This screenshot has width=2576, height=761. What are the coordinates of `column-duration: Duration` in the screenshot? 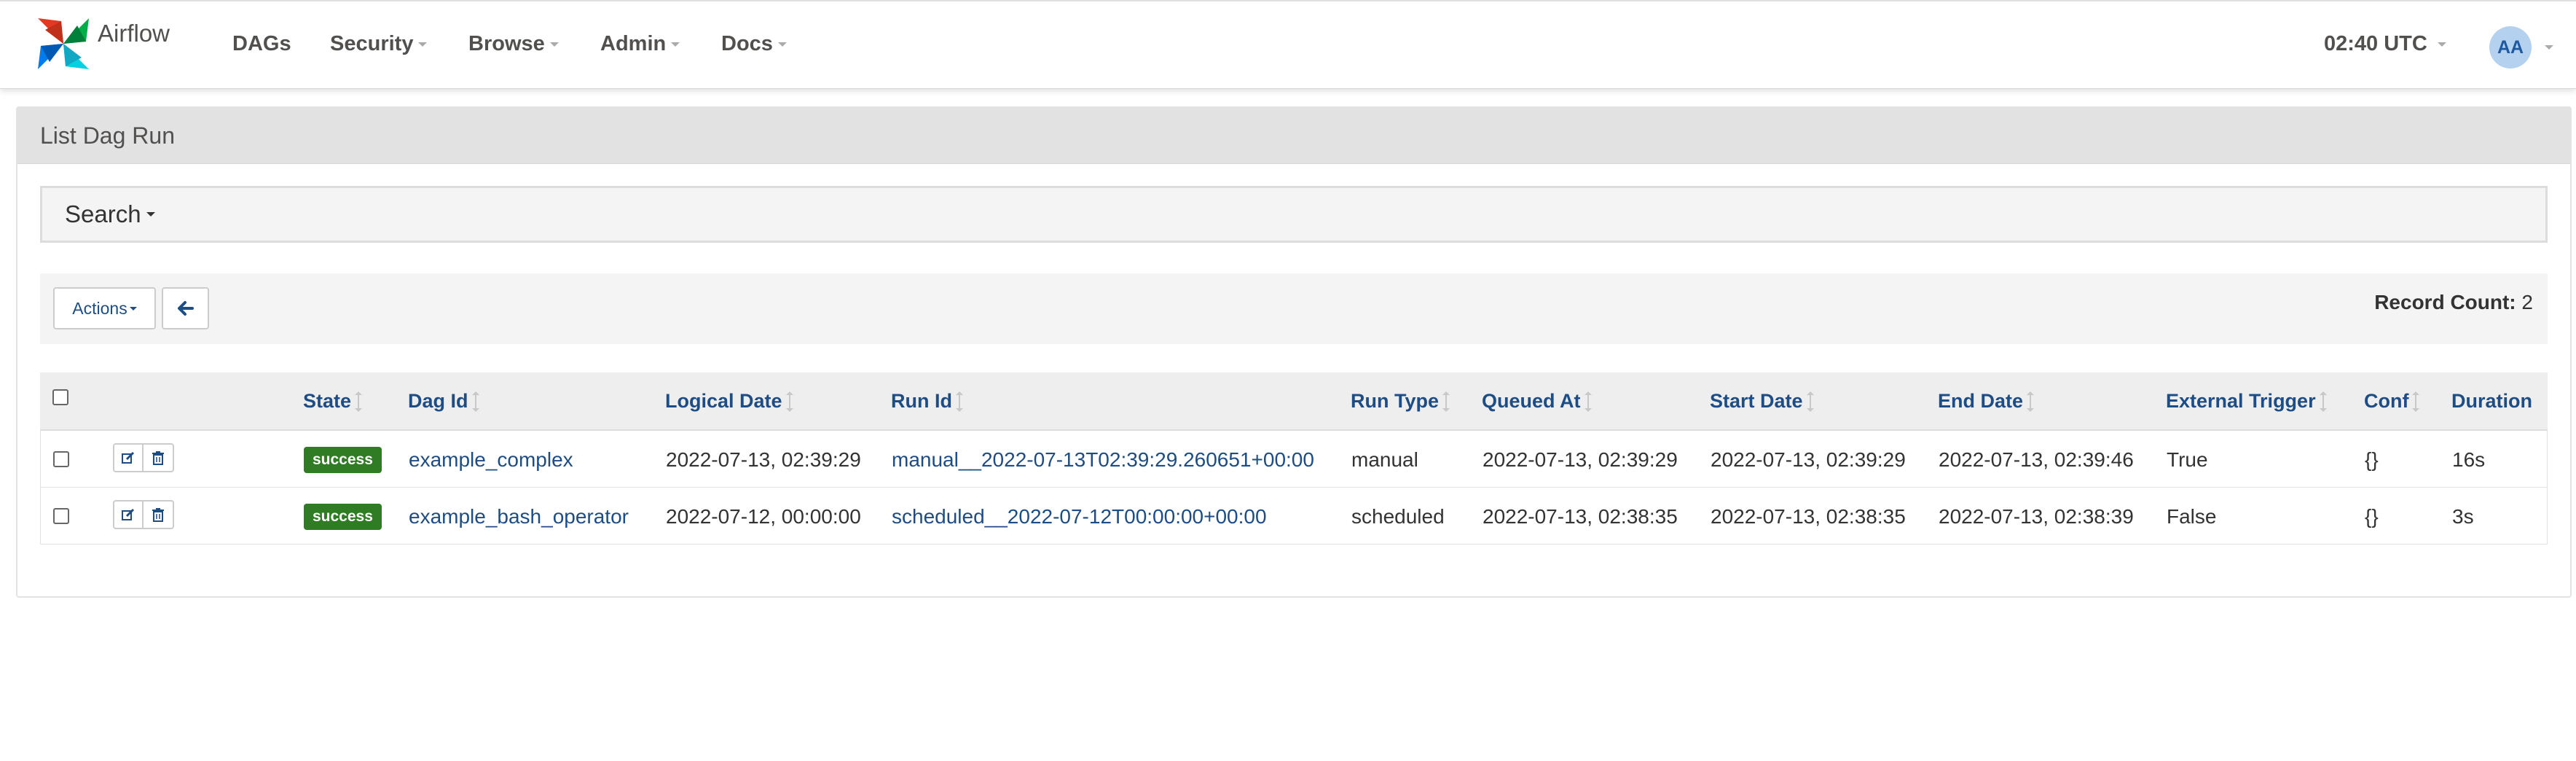 It's located at (2491, 402).